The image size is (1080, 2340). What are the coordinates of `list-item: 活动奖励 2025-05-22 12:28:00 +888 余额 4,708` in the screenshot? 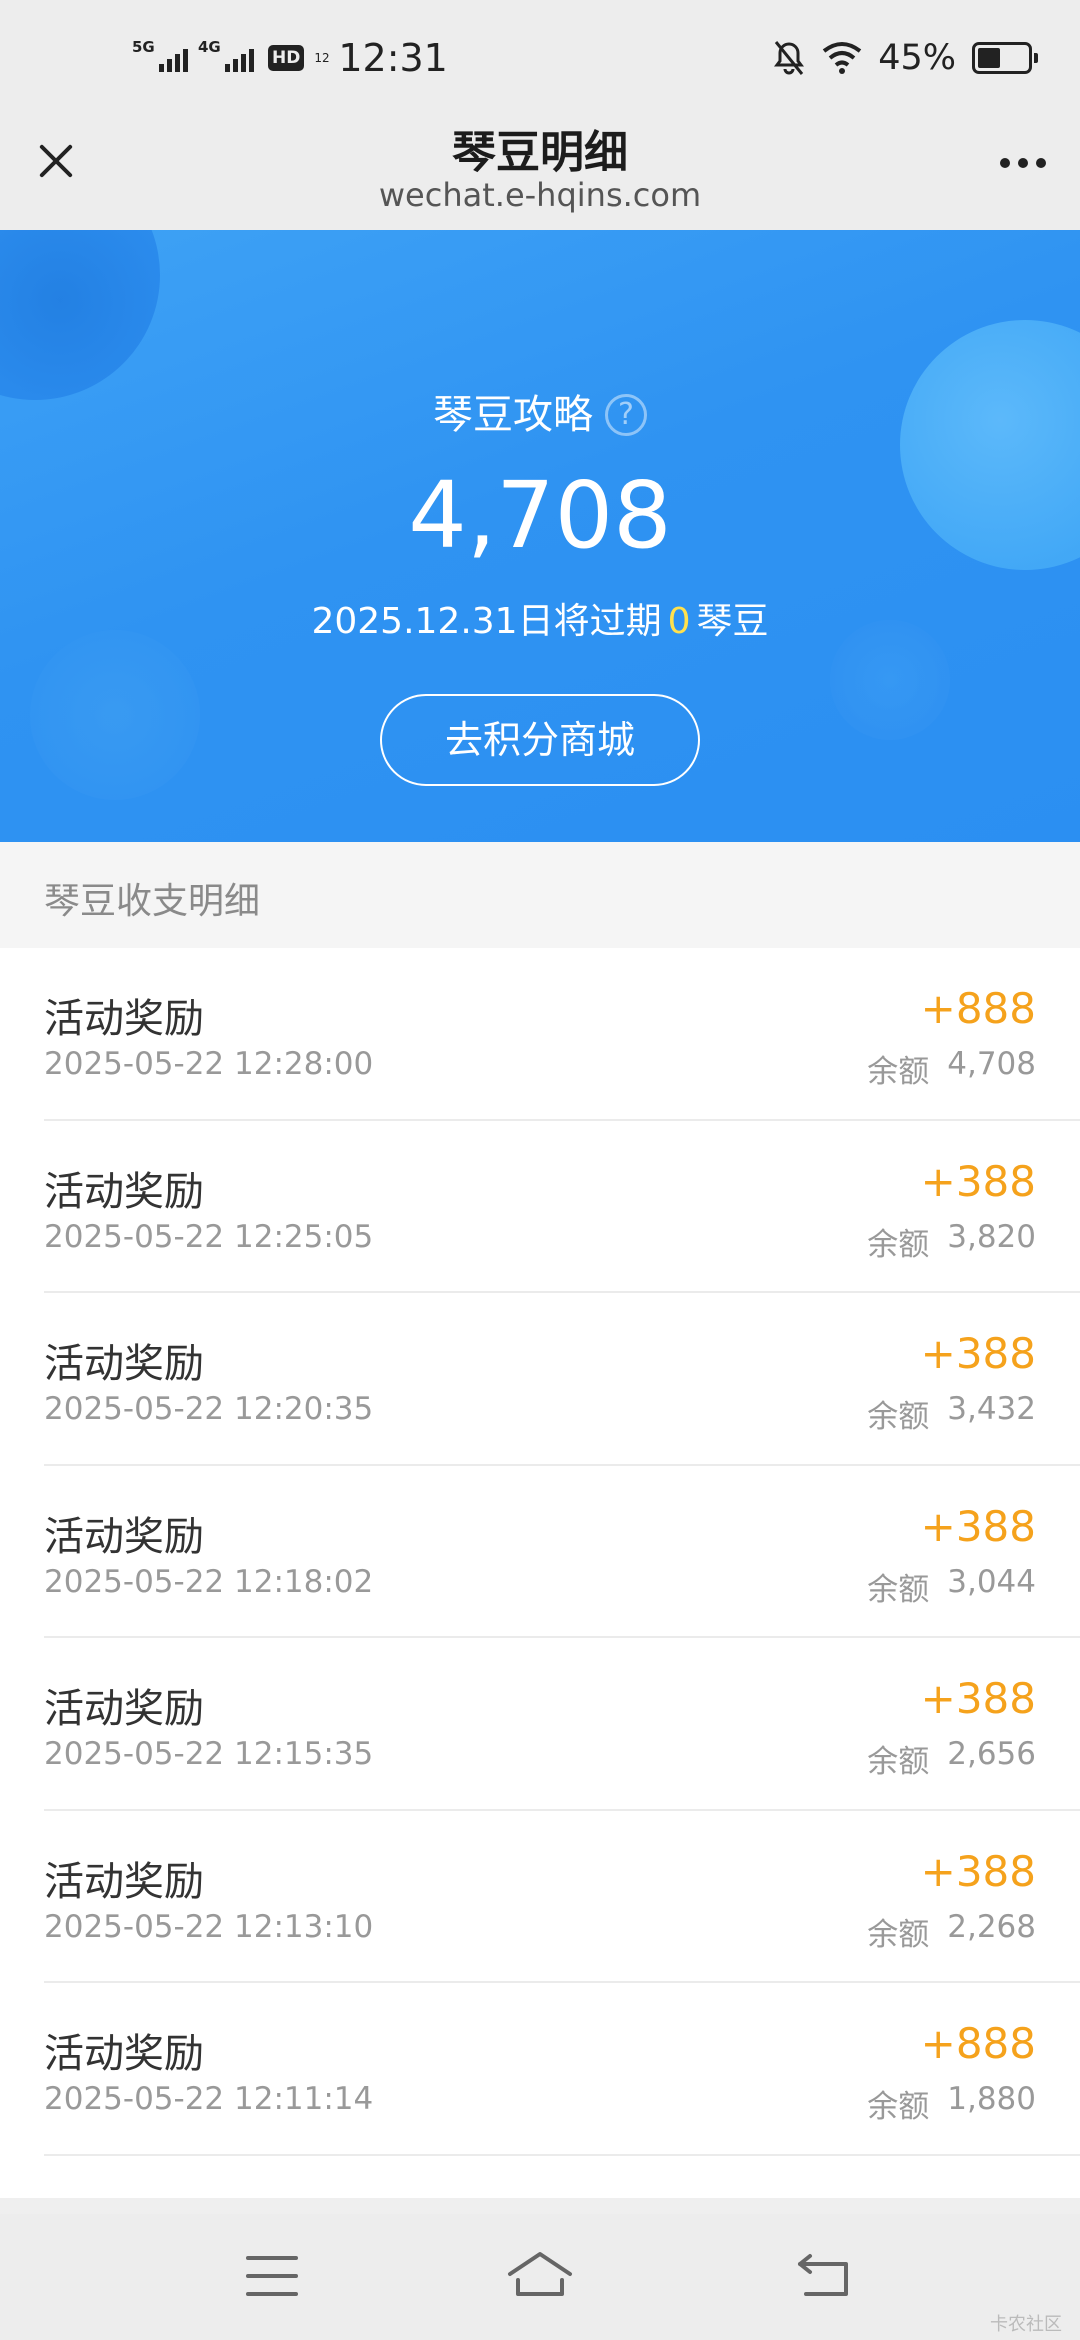 It's located at (540, 1034).